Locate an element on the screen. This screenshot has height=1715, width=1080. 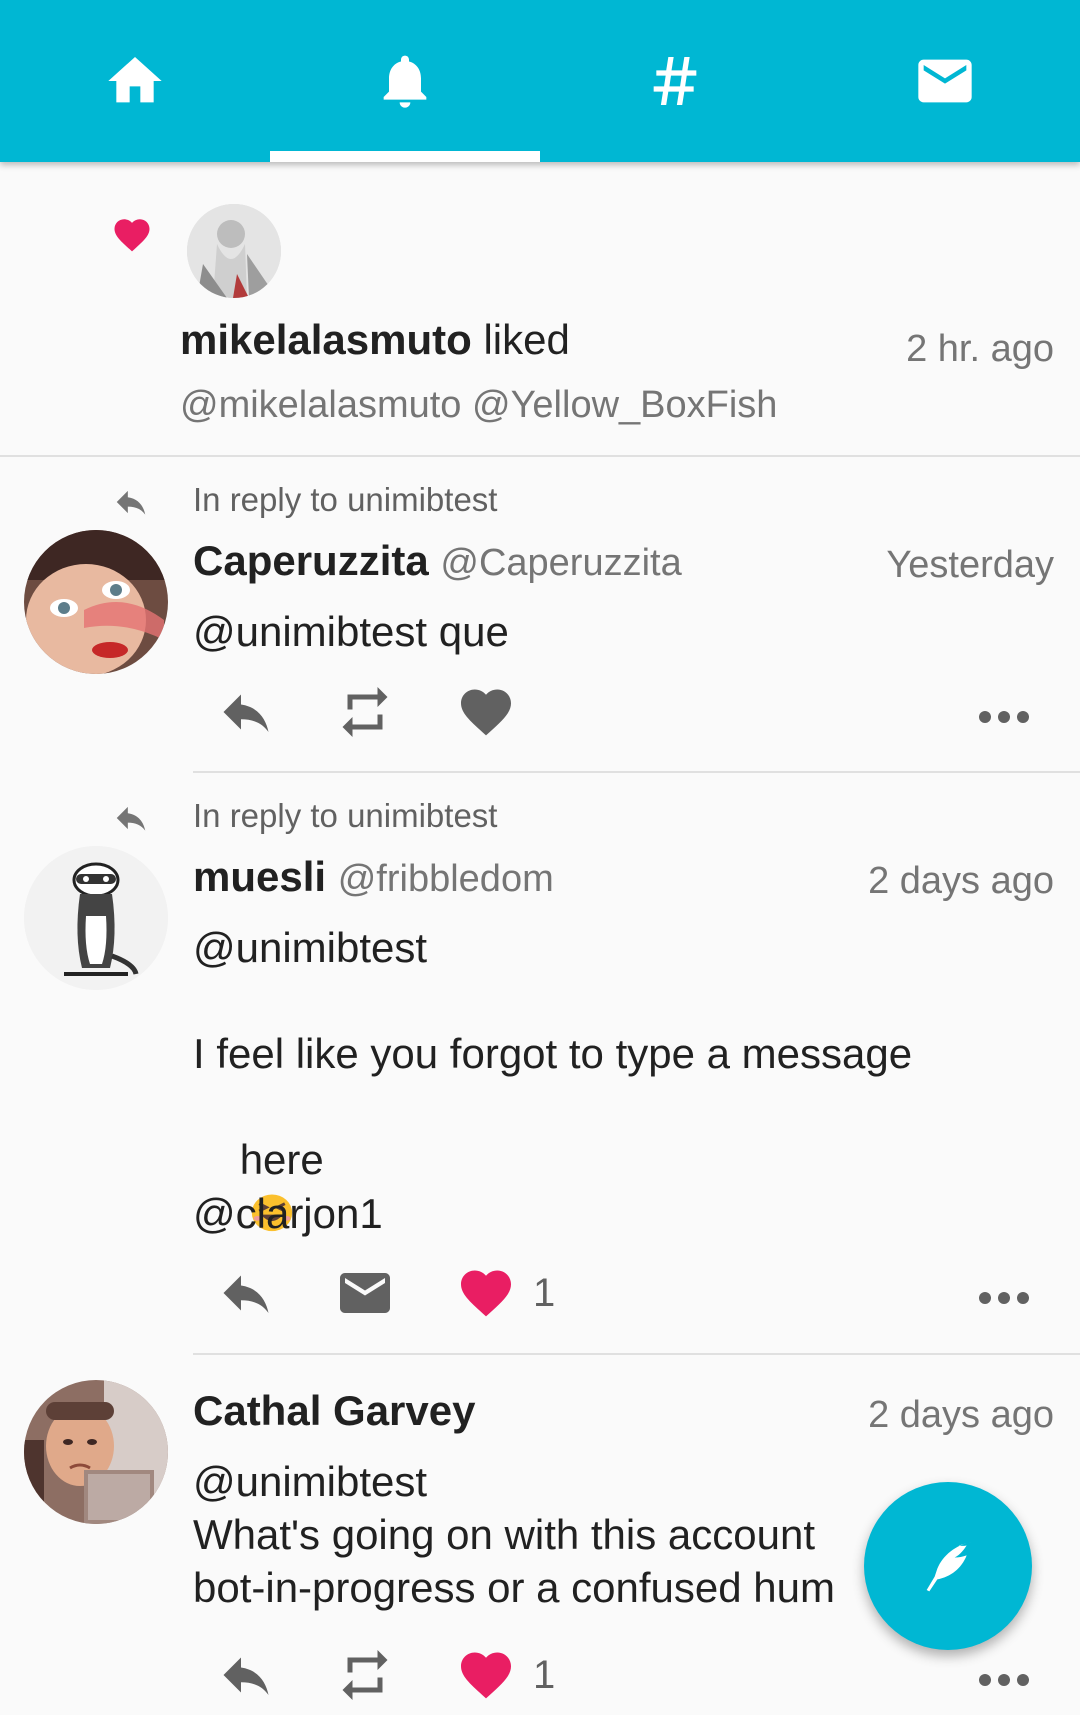
top-navigation-bar is located at coordinates (540, 81).